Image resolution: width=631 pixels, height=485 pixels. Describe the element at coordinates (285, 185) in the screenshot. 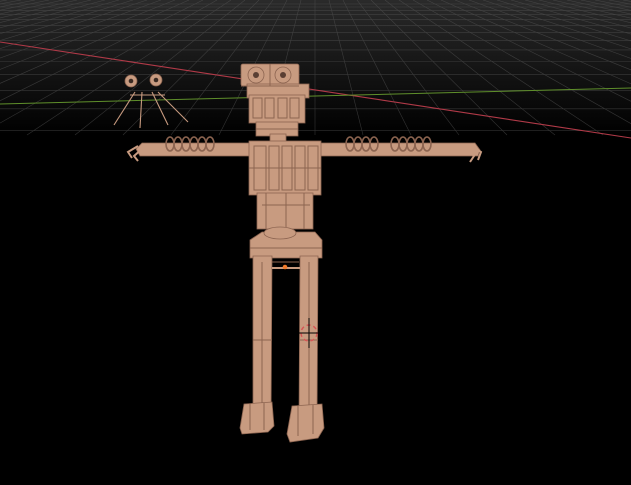

I see `robot-torso` at that location.